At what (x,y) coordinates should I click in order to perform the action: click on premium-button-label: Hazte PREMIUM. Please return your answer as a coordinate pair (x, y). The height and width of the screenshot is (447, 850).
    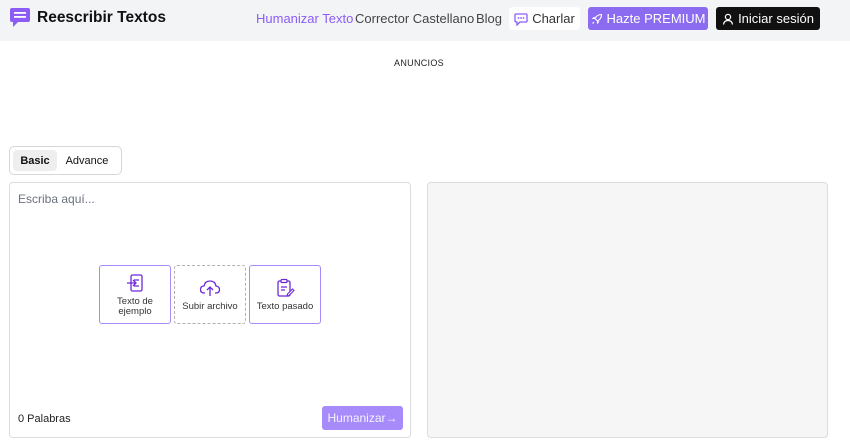
    Looking at the image, I should click on (656, 18).